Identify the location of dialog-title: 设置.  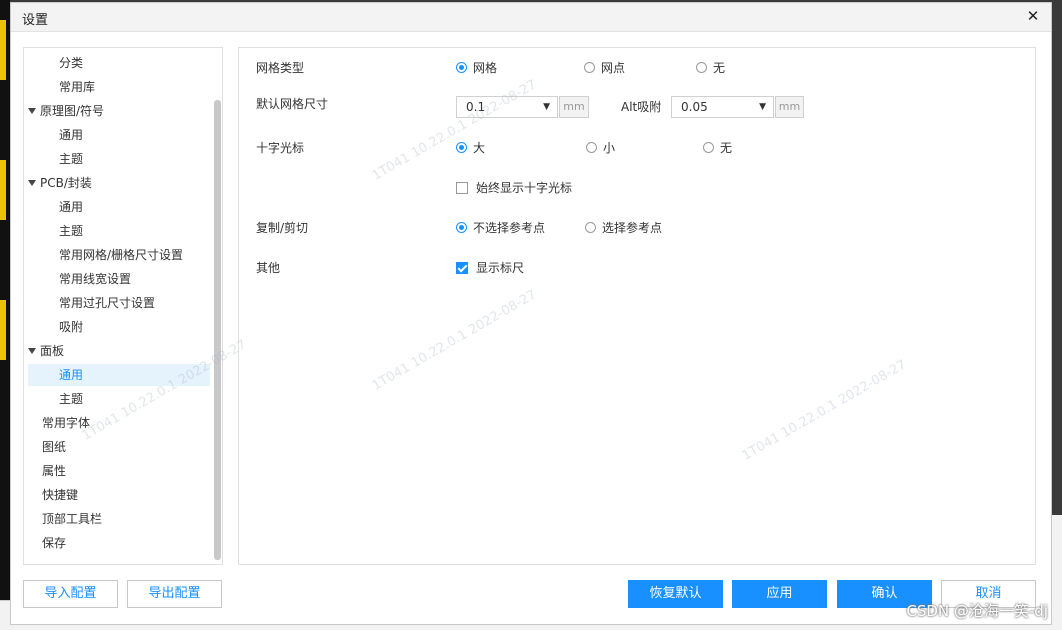
(35, 20).